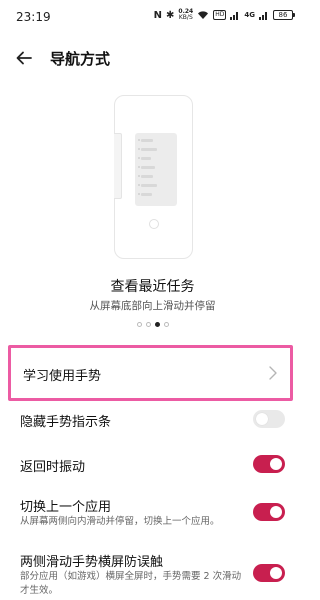  I want to click on gesture-demo-illustration, so click(153, 177).